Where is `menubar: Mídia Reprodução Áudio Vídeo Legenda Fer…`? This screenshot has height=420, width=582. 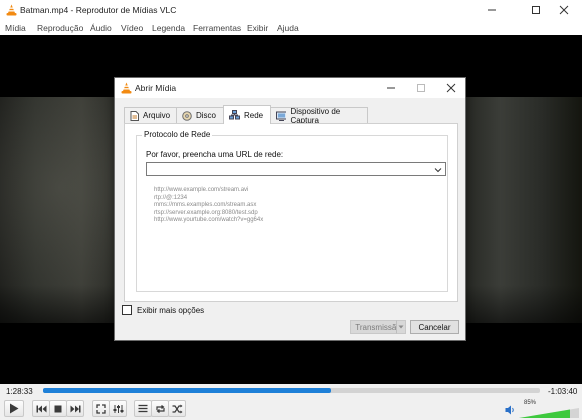
menubar: Mídia Reprodução Áudio Vídeo Legenda Fer… is located at coordinates (291, 27).